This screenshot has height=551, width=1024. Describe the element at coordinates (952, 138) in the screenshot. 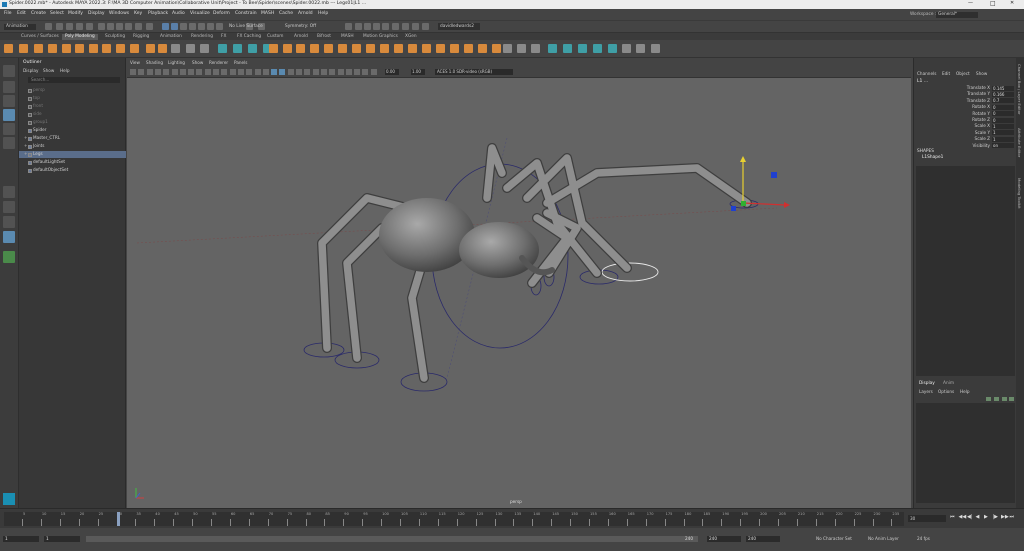

I see `channel-attr-label: Scale Z` at that location.